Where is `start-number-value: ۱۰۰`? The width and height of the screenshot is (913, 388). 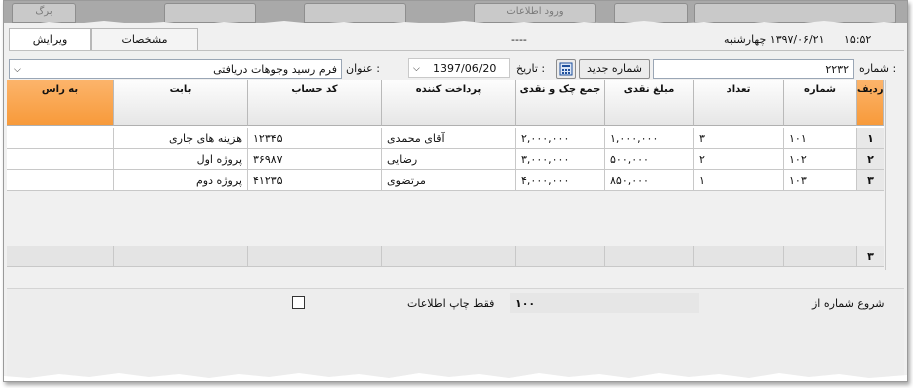 start-number-value: ۱۰۰ is located at coordinates (525, 303).